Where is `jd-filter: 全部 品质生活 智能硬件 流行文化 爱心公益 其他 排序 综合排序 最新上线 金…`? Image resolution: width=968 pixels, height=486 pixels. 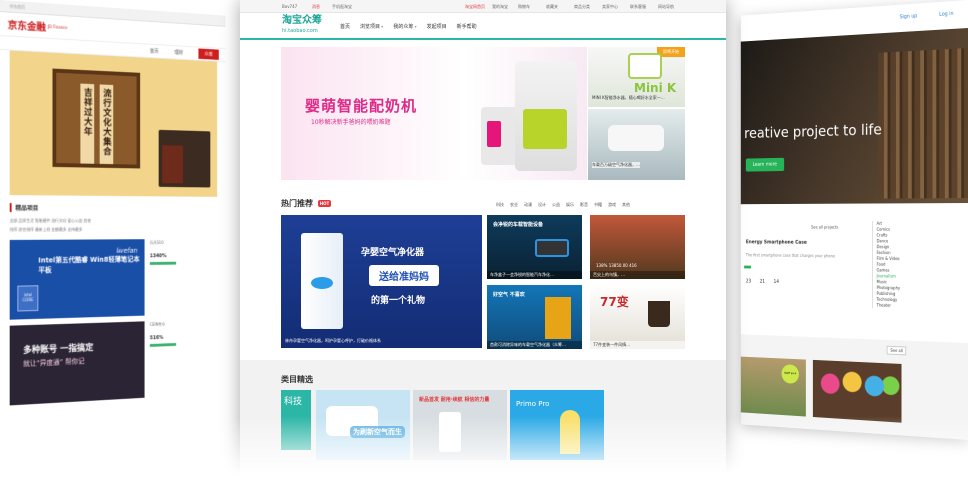
jd-filter: 全部 品质生活 智能硬件 流行文化 爱心公益 其他 排序 综合排序 最新上线 金… is located at coordinates (113, 225).